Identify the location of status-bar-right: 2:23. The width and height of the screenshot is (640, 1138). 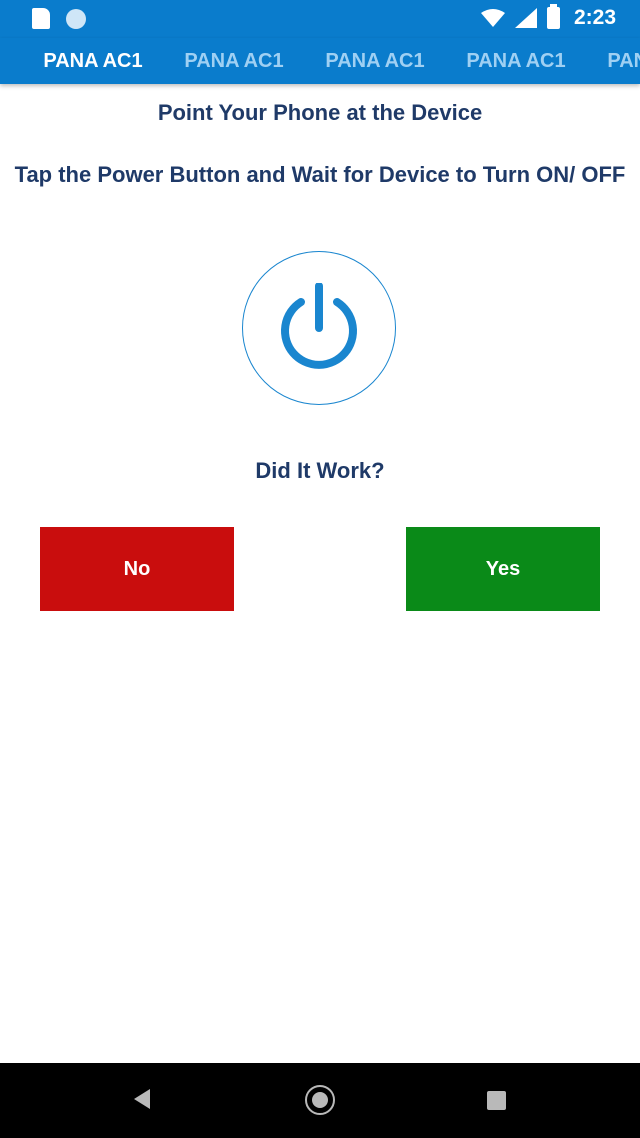
(548, 17).